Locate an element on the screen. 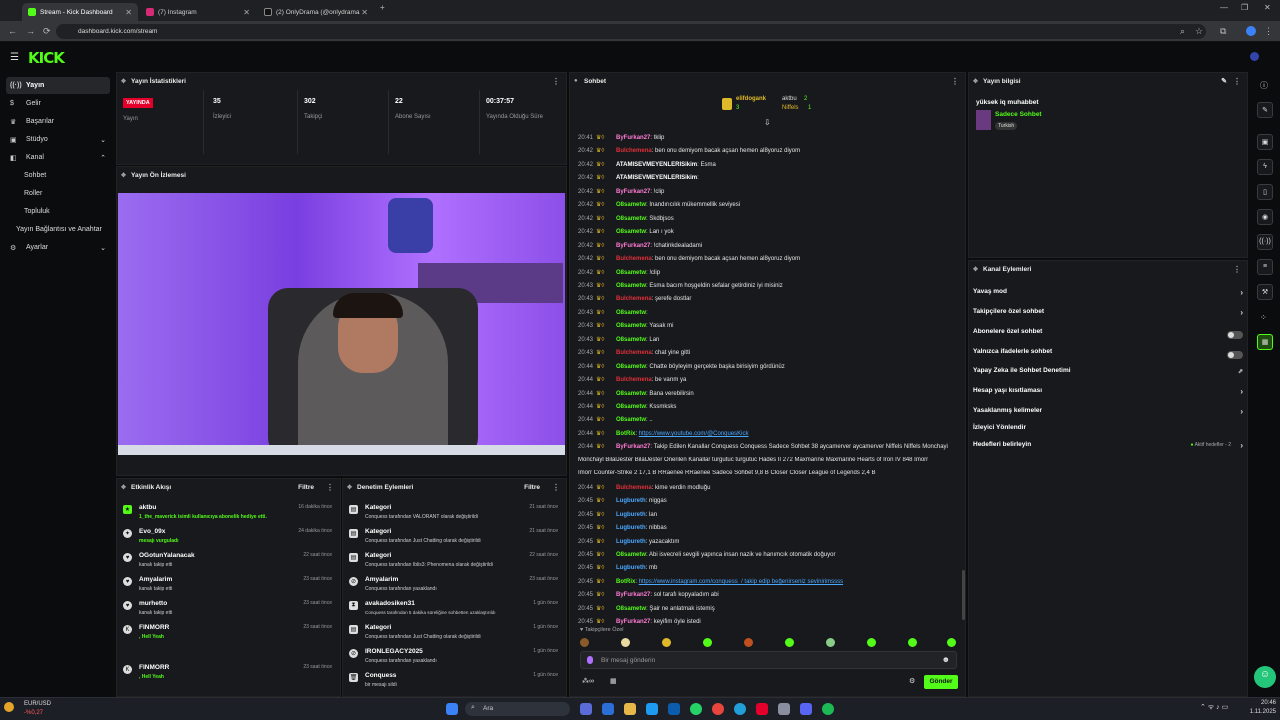 The height and width of the screenshot is (720, 1280). spotify-icon is located at coordinates (828, 709).